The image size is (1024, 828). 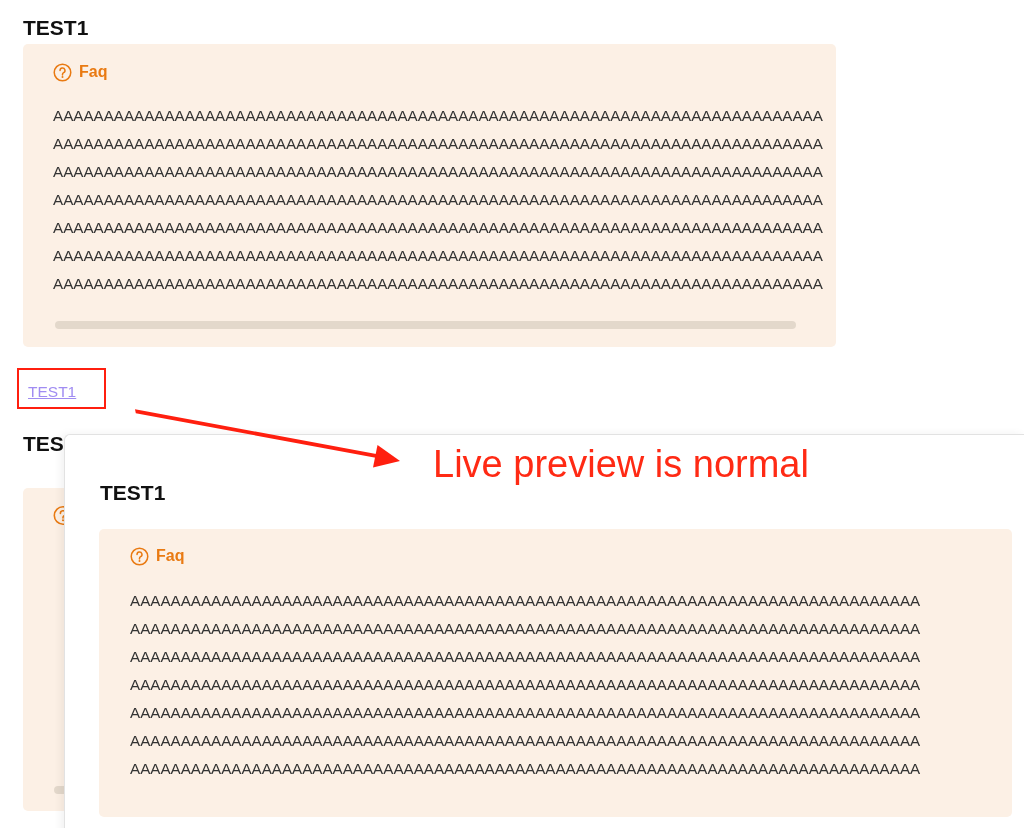 What do you see at coordinates (43, 444) in the screenshot?
I see `section-heading: TES` at bounding box center [43, 444].